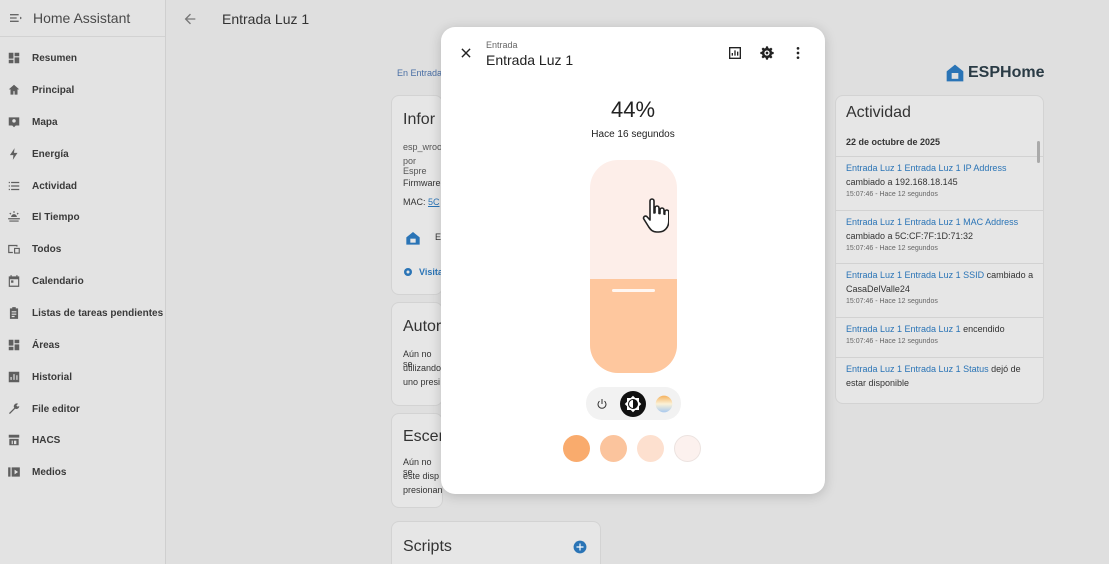 The image size is (1109, 564). What do you see at coordinates (1006, 72) in the screenshot?
I see `brand-name: ESPHome` at bounding box center [1006, 72].